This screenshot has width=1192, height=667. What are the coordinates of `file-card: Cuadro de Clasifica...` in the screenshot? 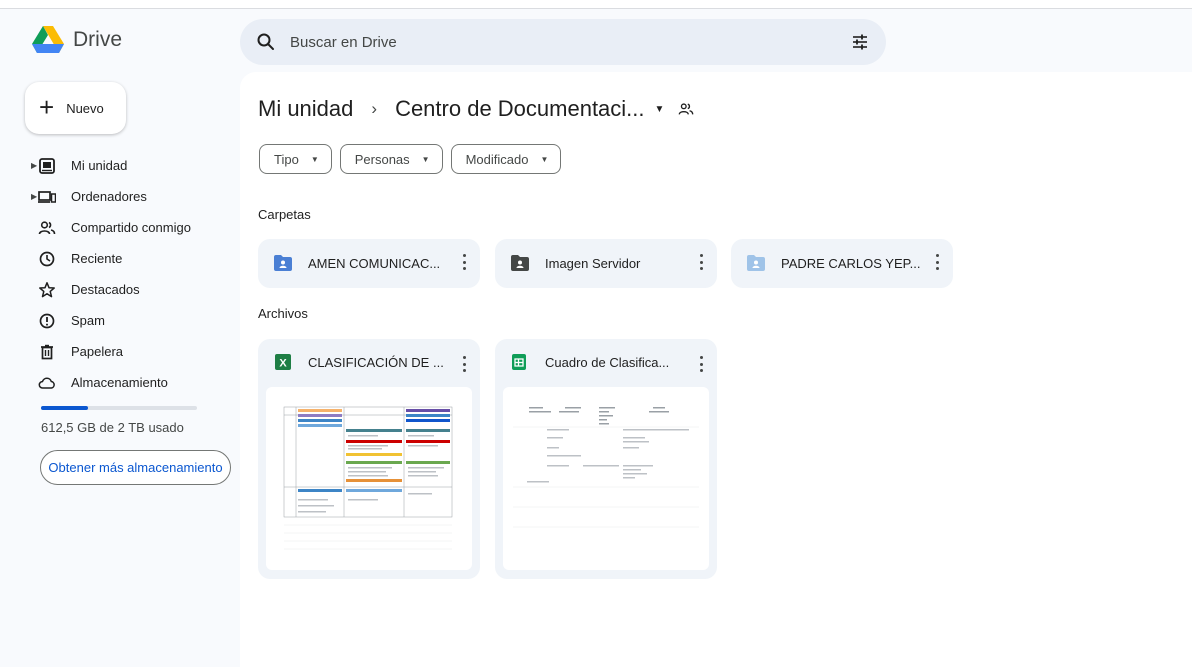 It's located at (606, 459).